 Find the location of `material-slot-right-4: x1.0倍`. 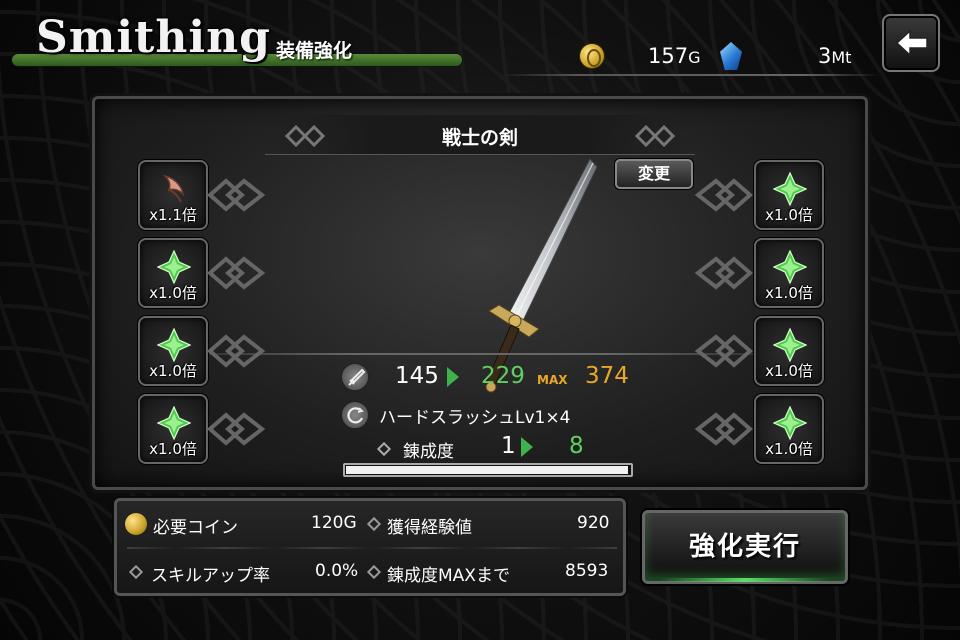

material-slot-right-4: x1.0倍 is located at coordinates (789, 429).